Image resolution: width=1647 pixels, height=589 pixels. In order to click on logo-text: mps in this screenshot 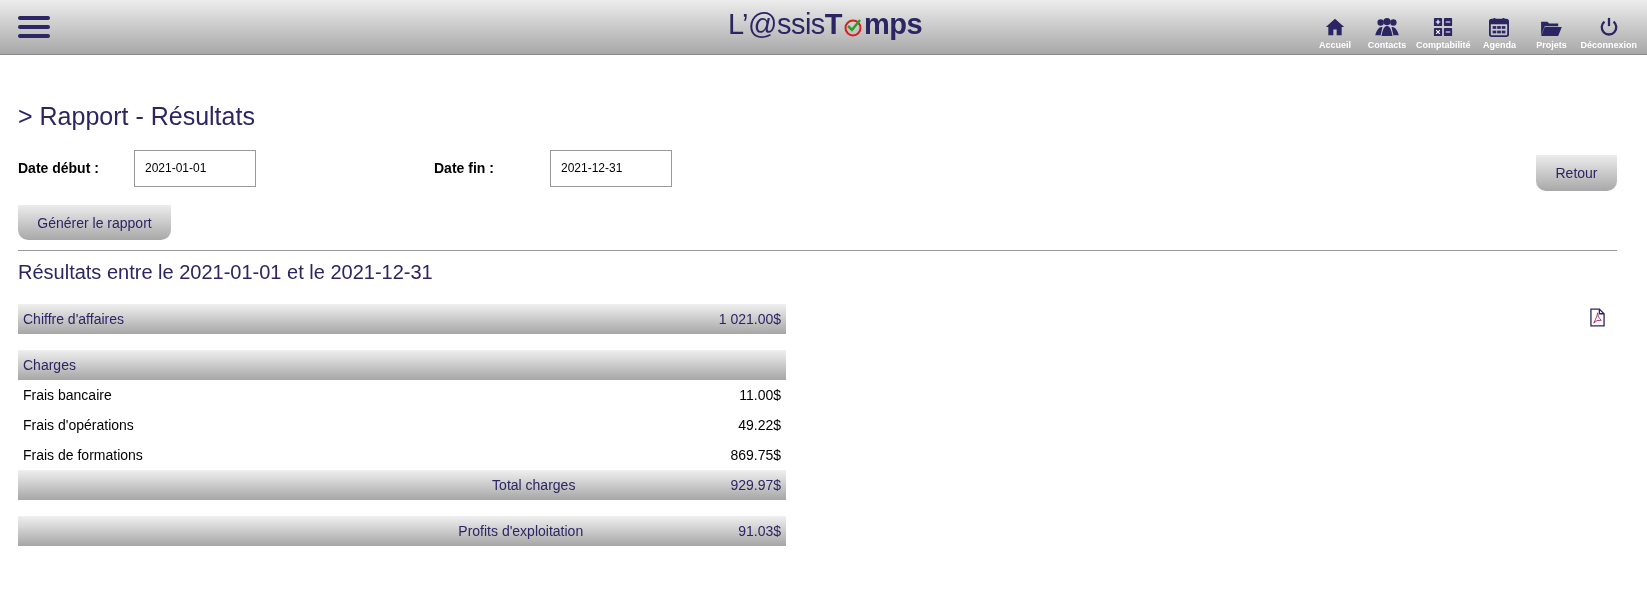, I will do `click(893, 24)`.